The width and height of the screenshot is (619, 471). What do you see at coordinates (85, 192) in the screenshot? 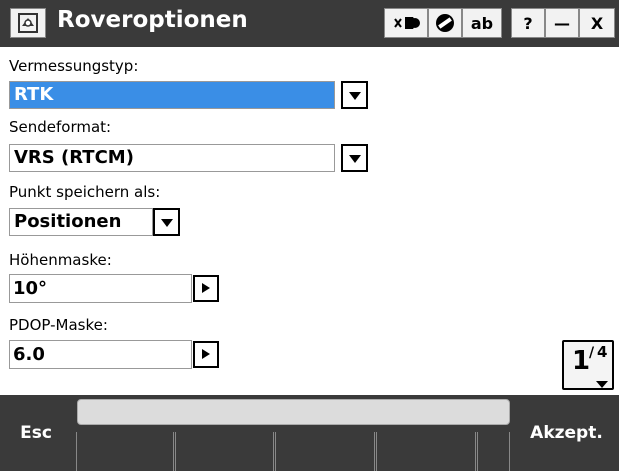
I see `store-point-label: Punkt speichern als:` at bounding box center [85, 192].